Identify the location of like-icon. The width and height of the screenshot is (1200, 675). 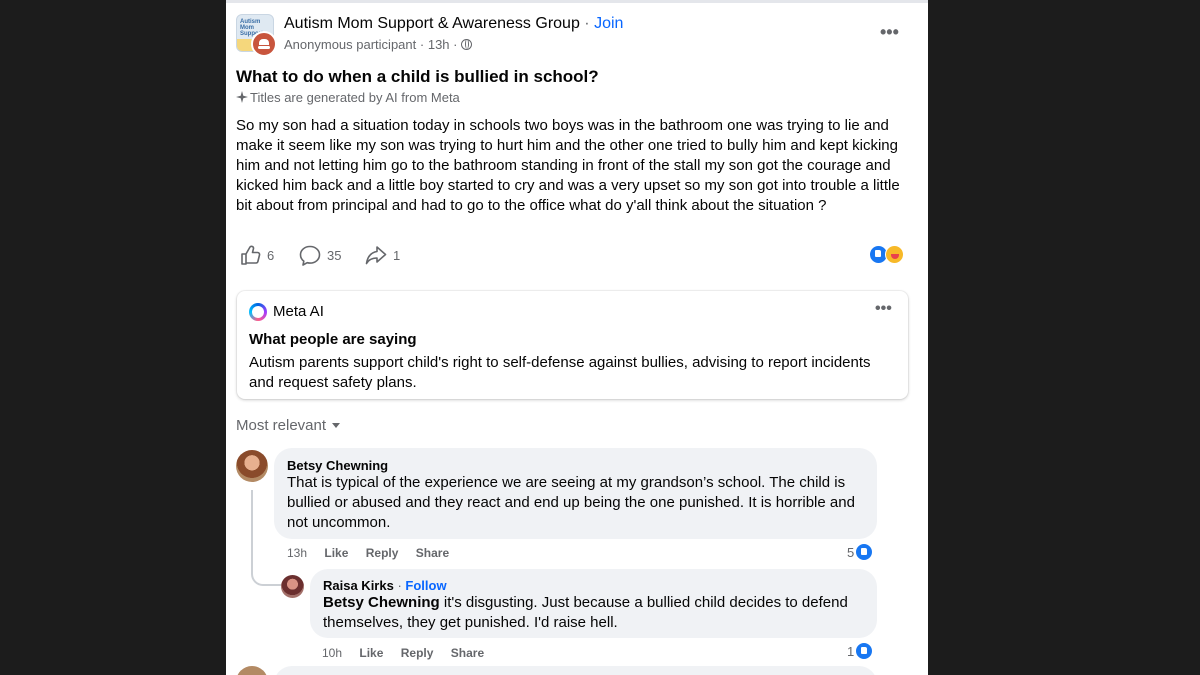
(251, 255).